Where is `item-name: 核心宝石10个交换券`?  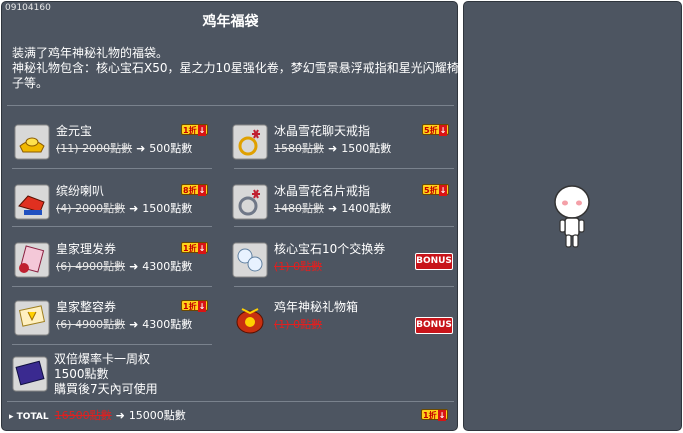
item-name: 核心宝石10个交换券 is located at coordinates (330, 249).